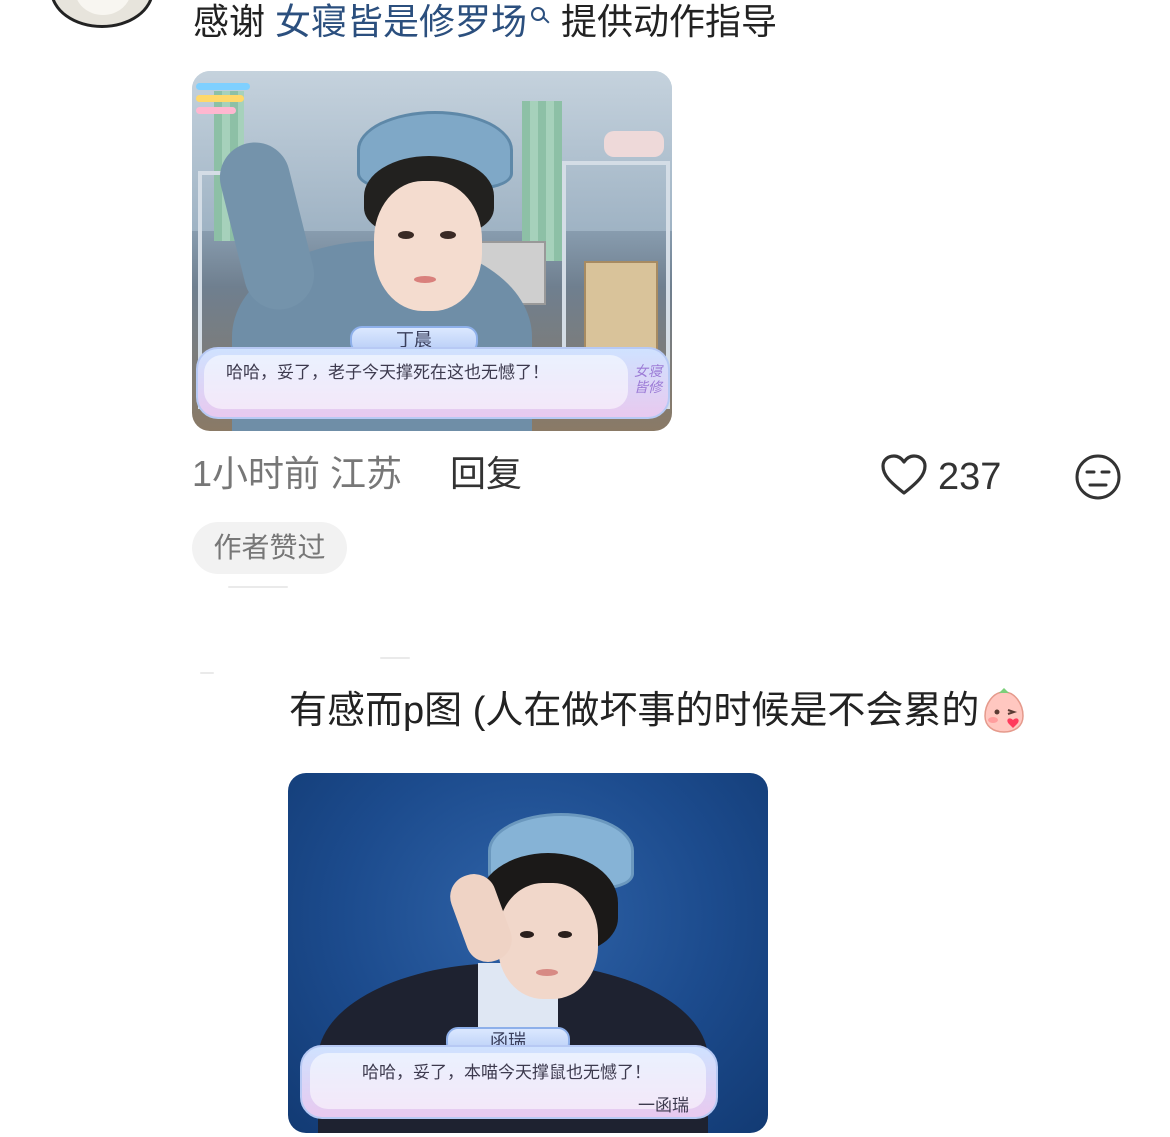 The image size is (1170, 1137). I want to click on comment-2-text: 有感而p图 (人在做坏事的时候是不会累的, so click(659, 711).